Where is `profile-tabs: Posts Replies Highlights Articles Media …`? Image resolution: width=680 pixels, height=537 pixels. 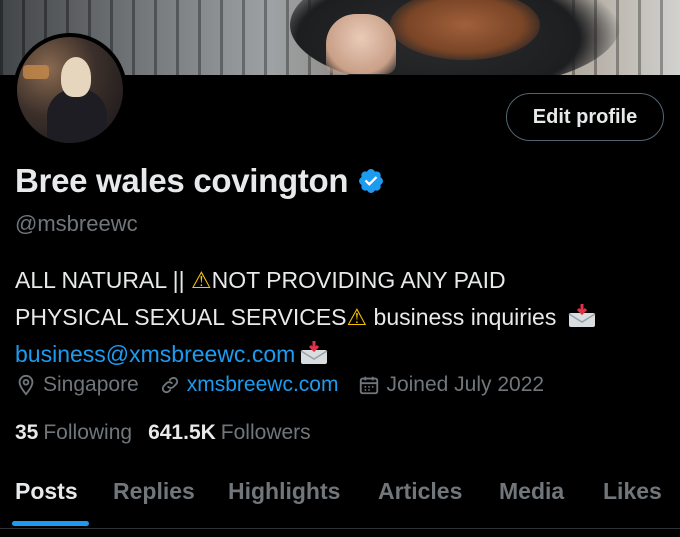 profile-tabs: Posts Replies Highlights Articles Media … is located at coordinates (340, 504).